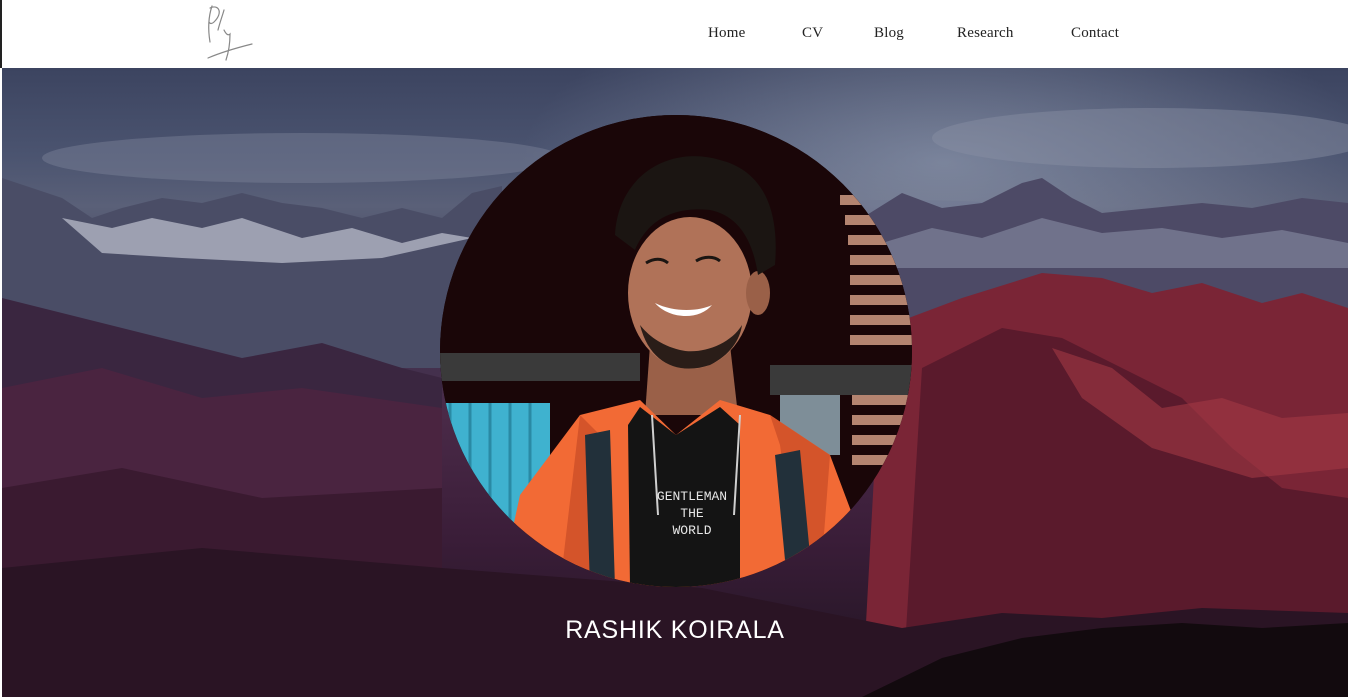 Image resolution: width=1348 pixels, height=697 pixels. I want to click on shirt-text-line-1: GENTLEMAN, so click(692, 496).